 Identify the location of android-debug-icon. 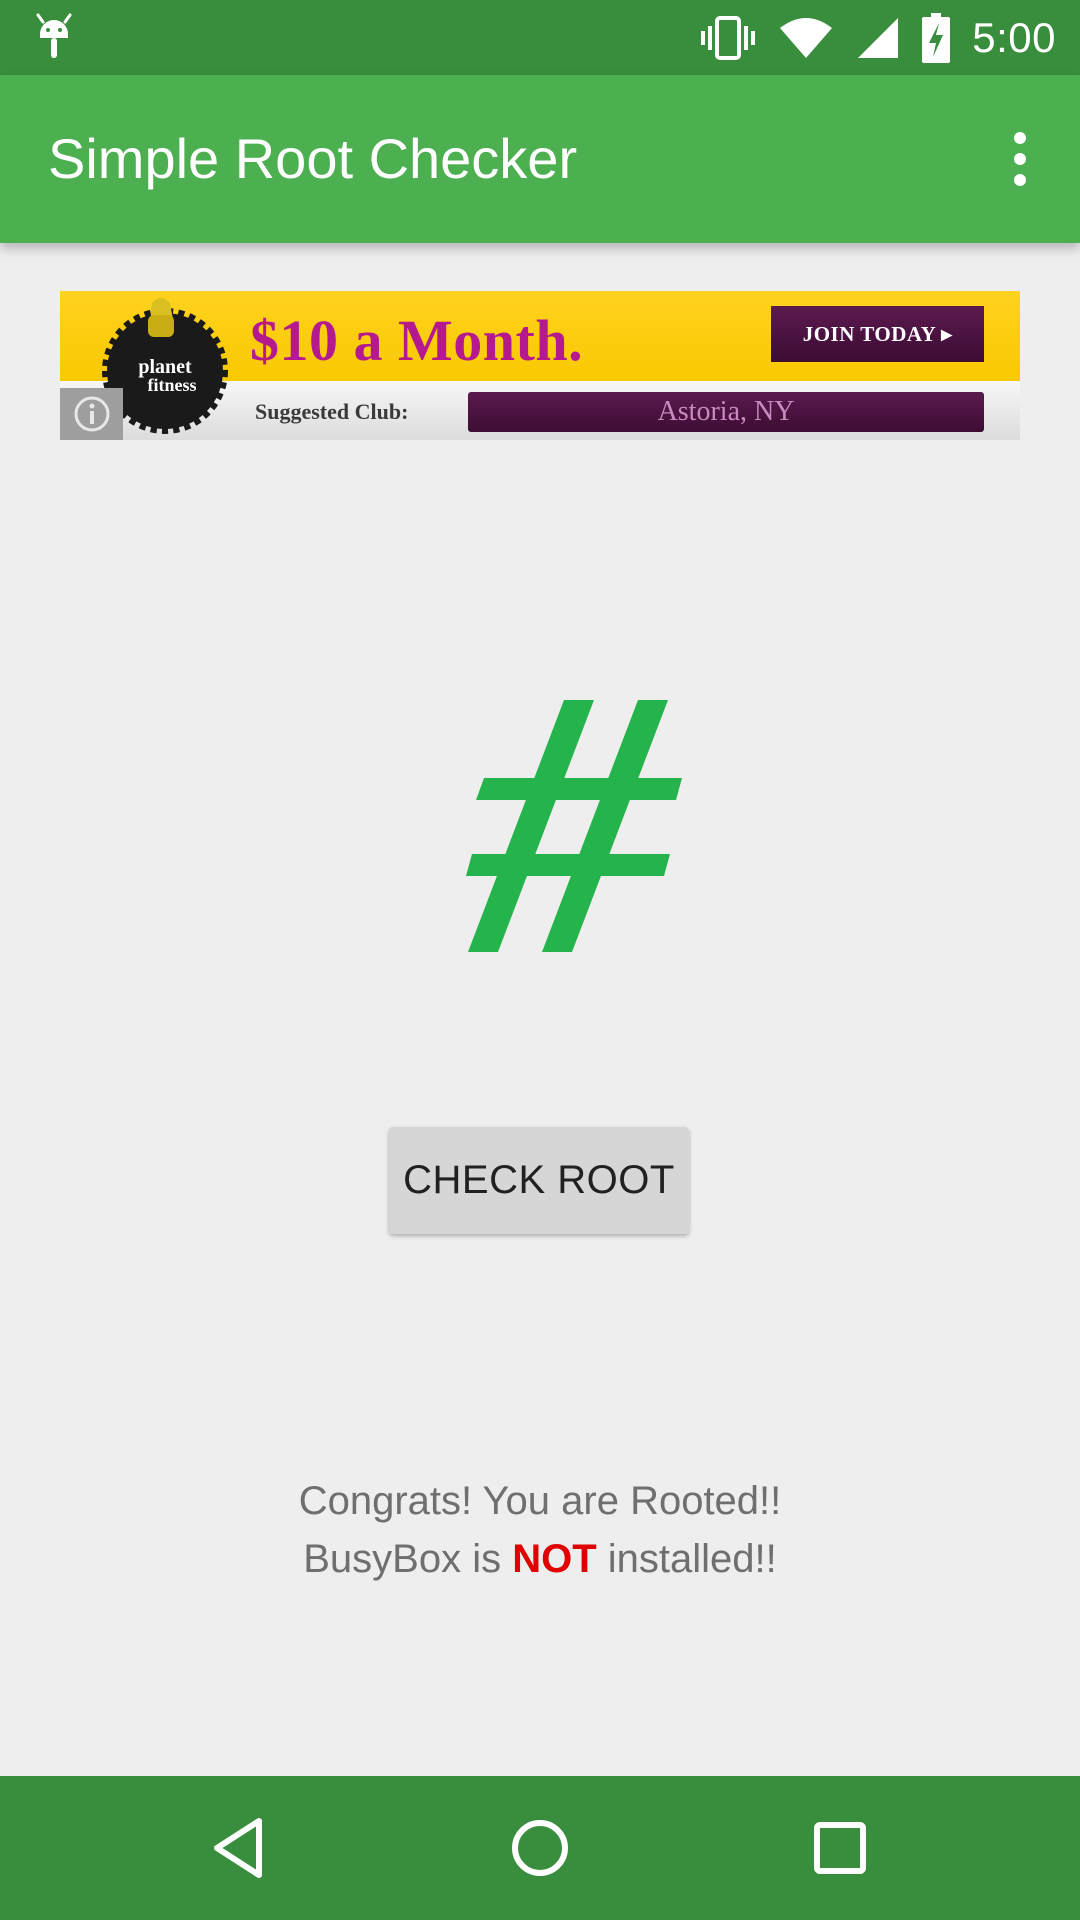
(54, 35).